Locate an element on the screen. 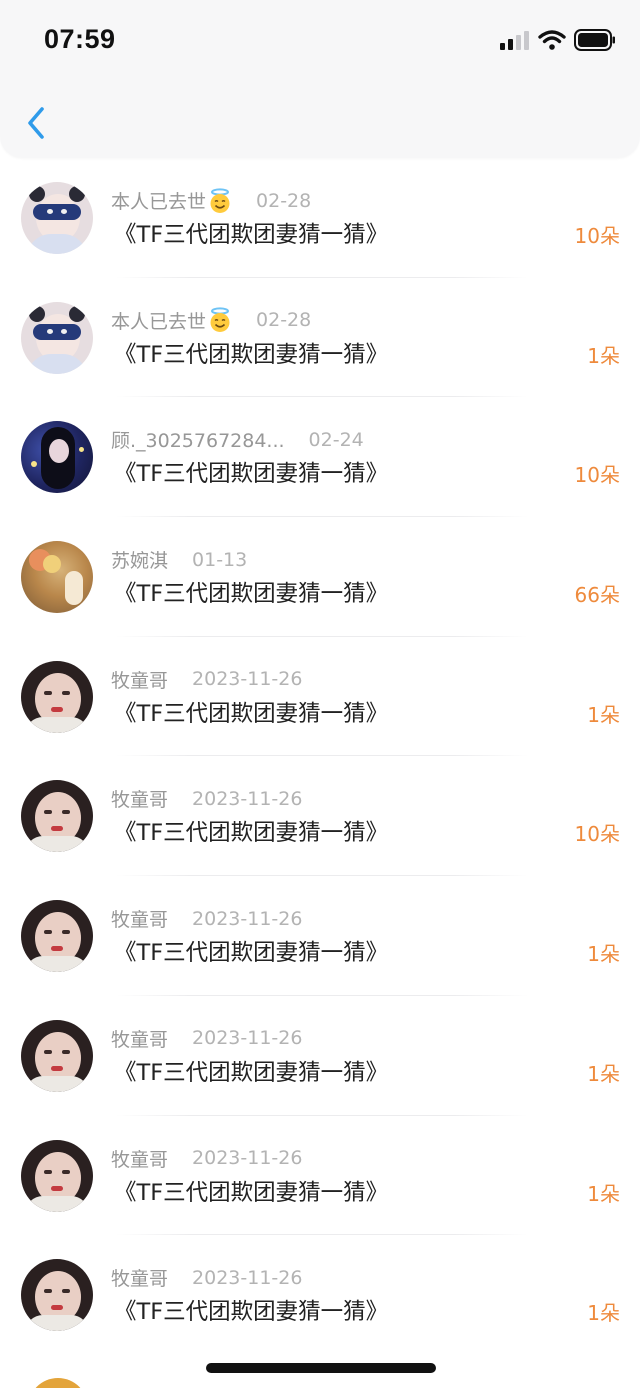 The width and height of the screenshot is (640, 1388). gift-date: 01-13 is located at coordinates (220, 559).